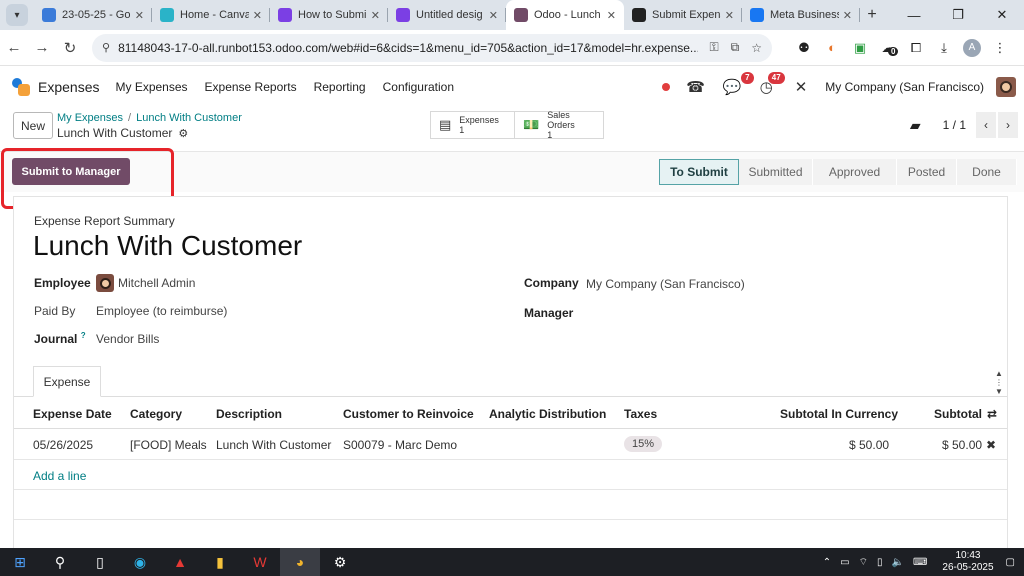 Image resolution: width=1024 pixels, height=576 pixels. What do you see at coordinates (958, 414) in the screenshot?
I see `col-subtotal: Subtotal` at bounding box center [958, 414].